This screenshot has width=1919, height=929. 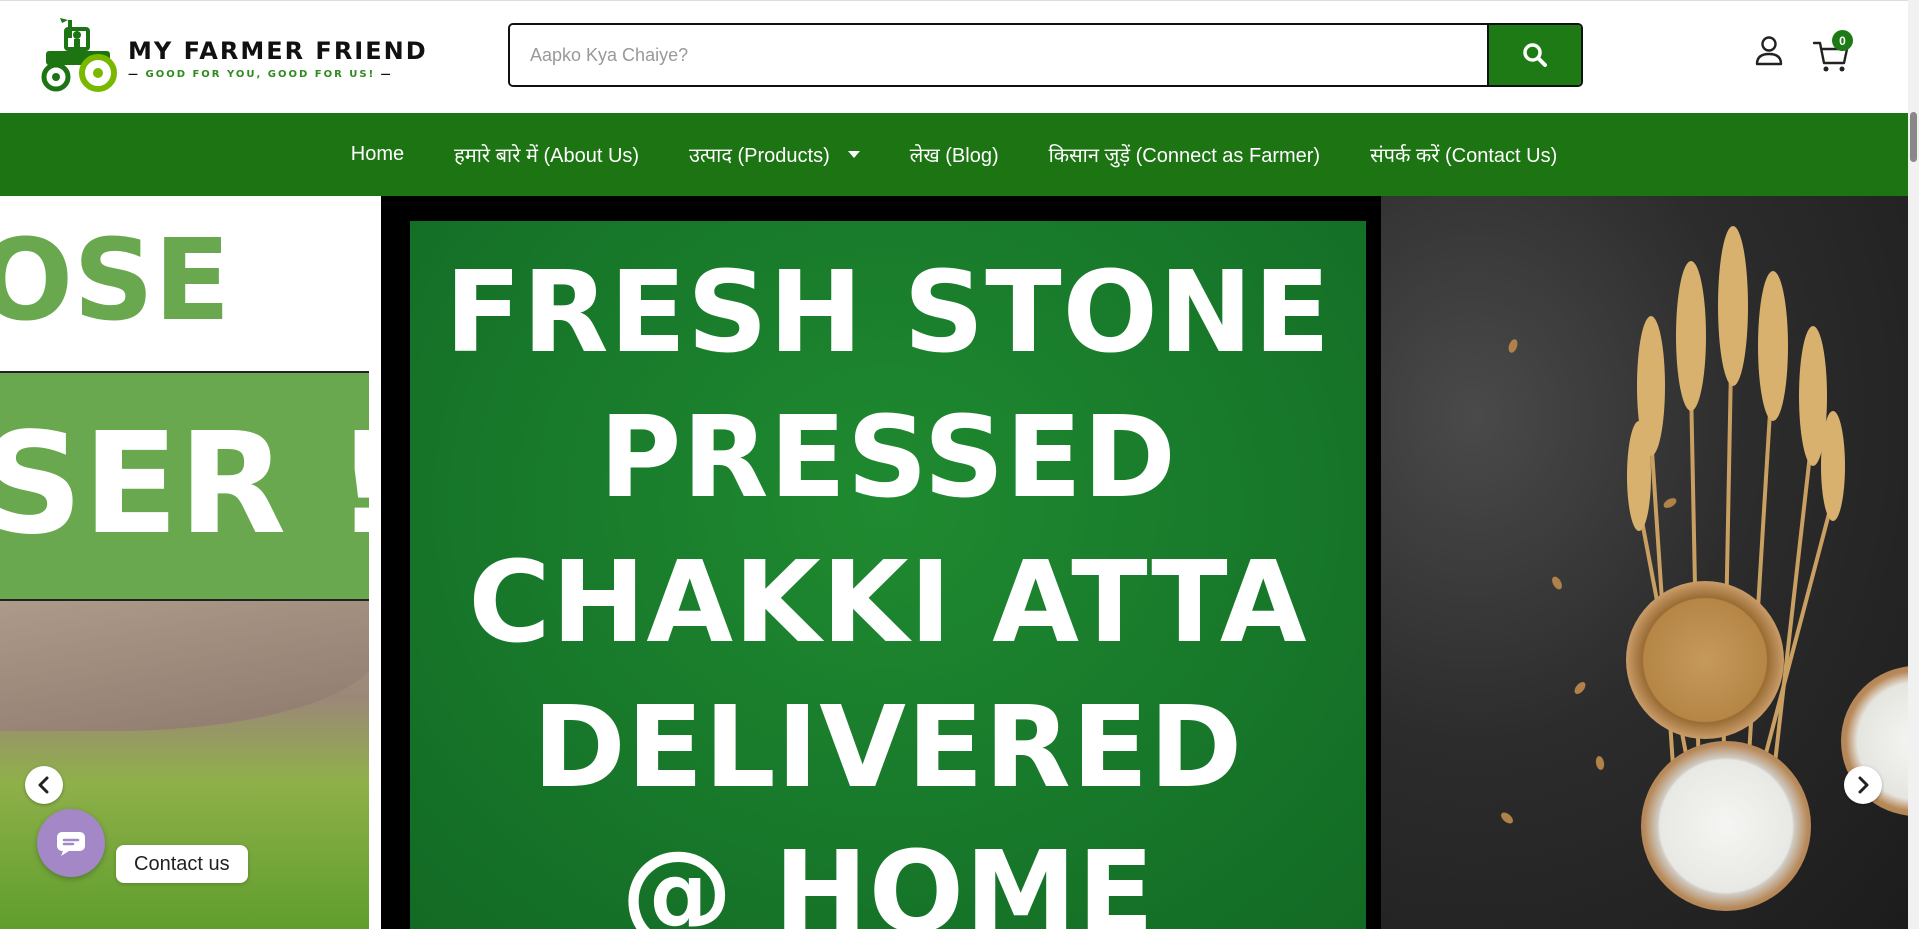 I want to click on nav-item-connect-farmer: किसान जुड़ें (Connect as Farmer), so click(x=1185, y=154).